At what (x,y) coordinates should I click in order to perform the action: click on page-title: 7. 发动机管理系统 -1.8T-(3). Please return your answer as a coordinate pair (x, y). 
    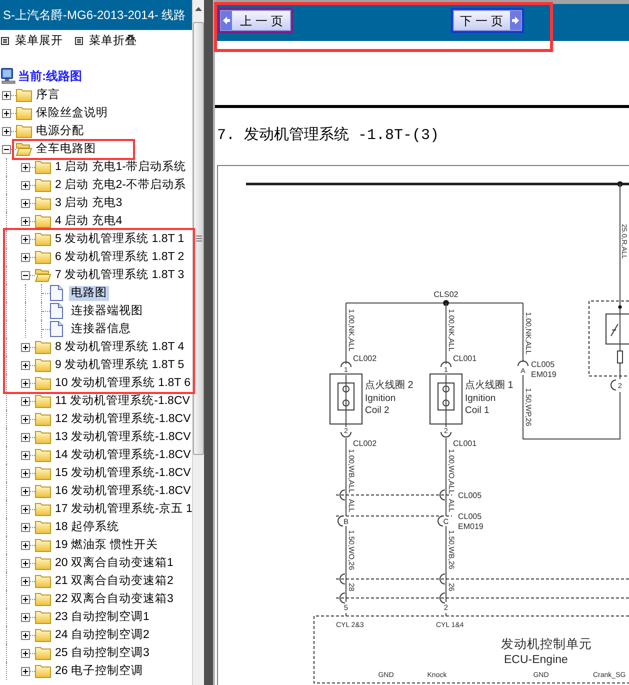
    Looking at the image, I should click on (328, 135).